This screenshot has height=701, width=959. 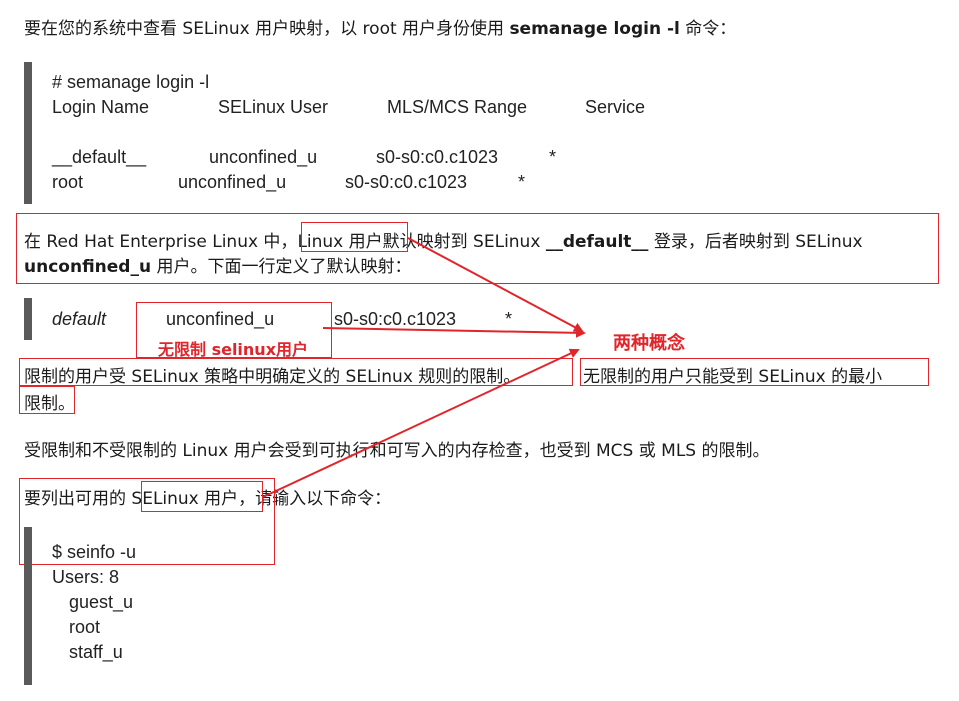 What do you see at coordinates (421, 423) in the screenshot?
I see `arrow-selinux-user-to-concepts` at bounding box center [421, 423].